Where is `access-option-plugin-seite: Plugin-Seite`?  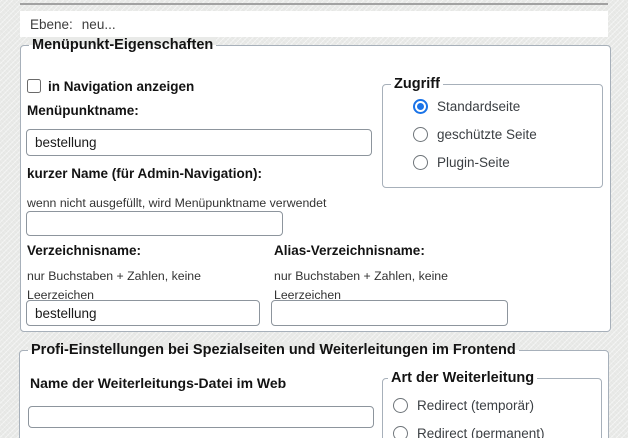
access-option-plugin-seite: Plugin-Seite is located at coordinates (461, 162).